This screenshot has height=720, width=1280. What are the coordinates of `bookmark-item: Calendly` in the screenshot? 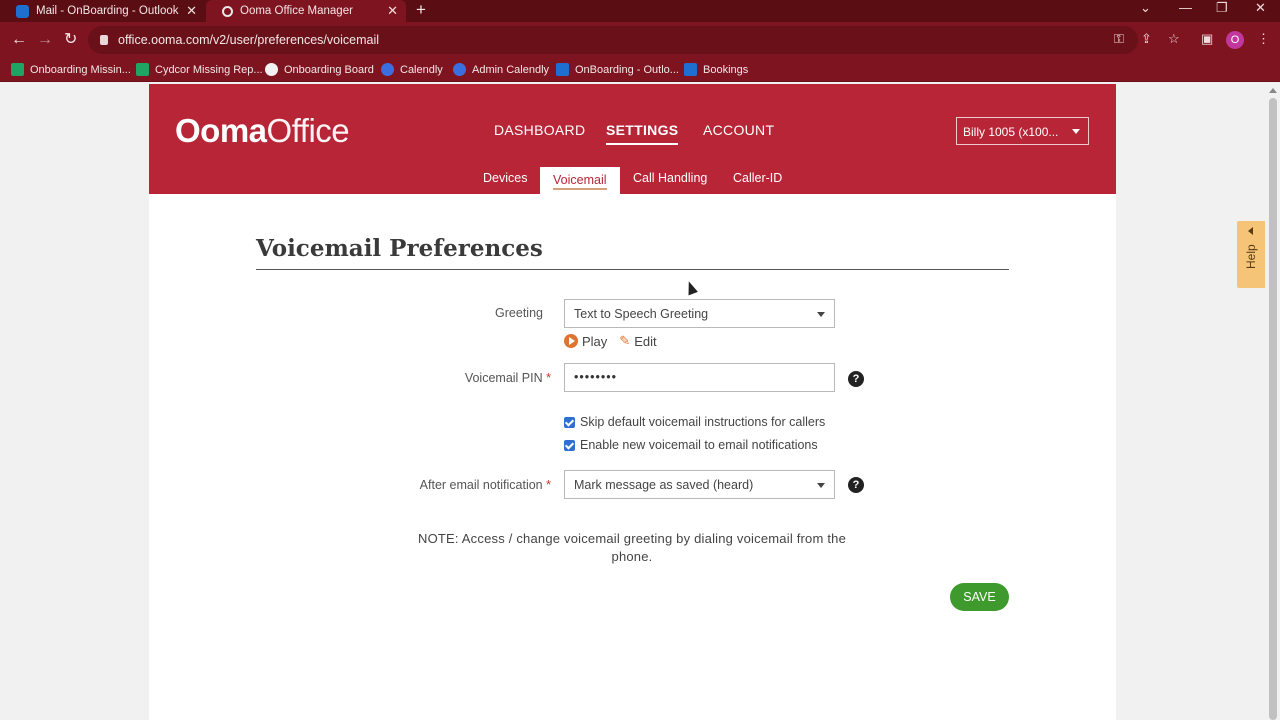 It's located at (412, 69).